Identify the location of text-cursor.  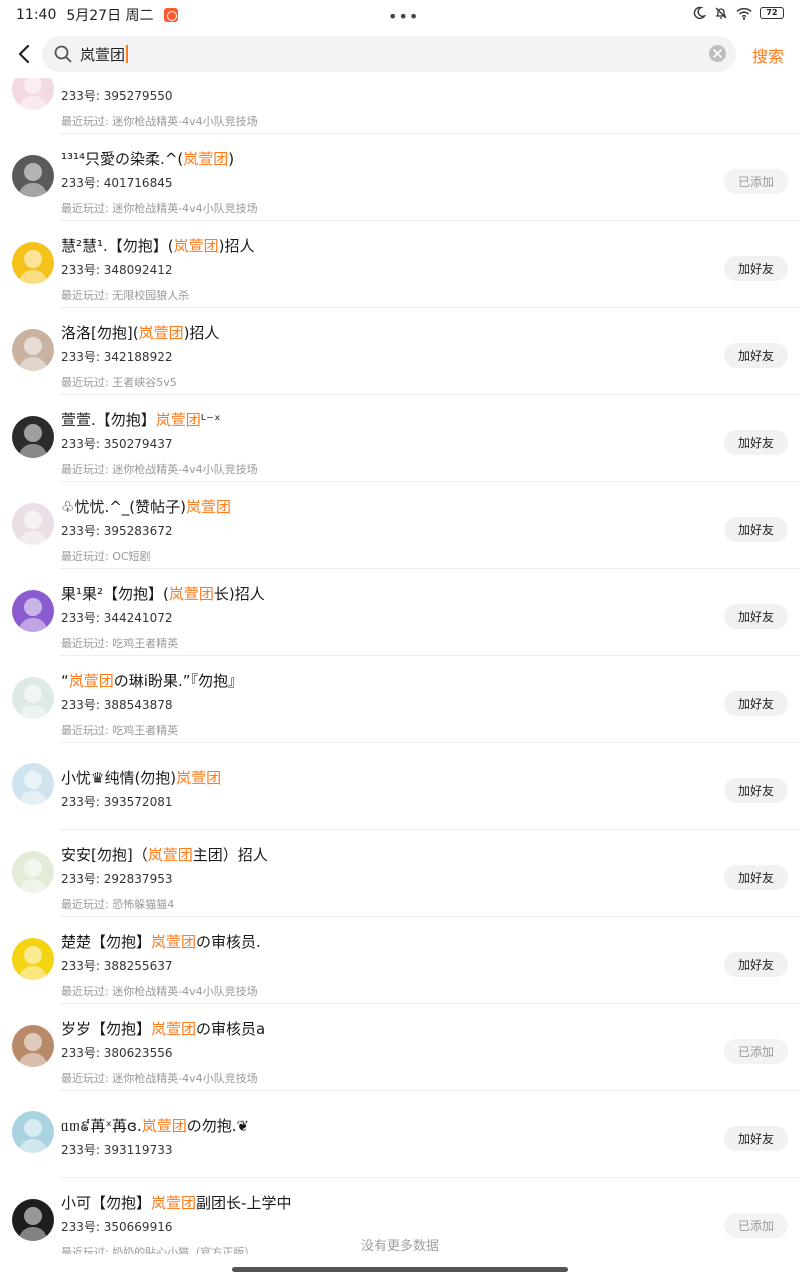
(127, 54).